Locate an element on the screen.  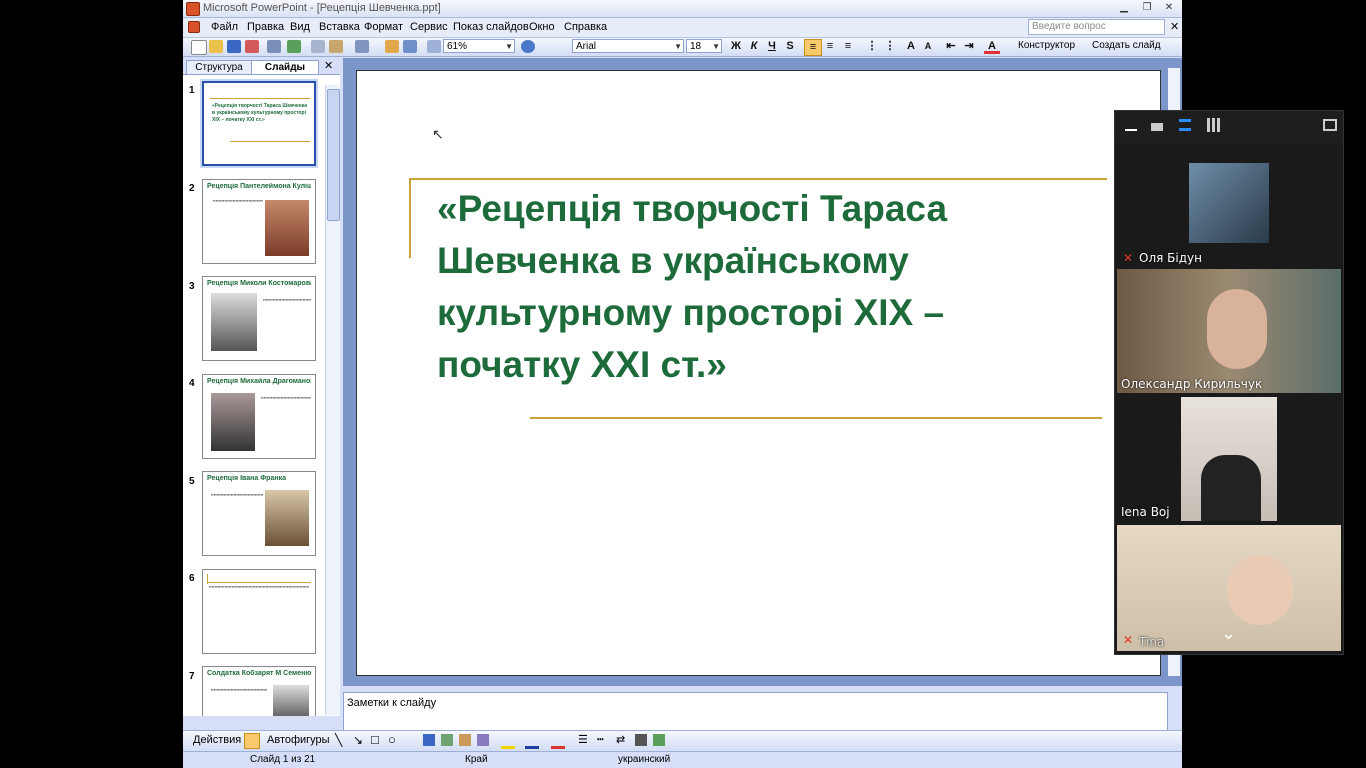
align-right-button: ≡ is located at coordinates (848, 46).